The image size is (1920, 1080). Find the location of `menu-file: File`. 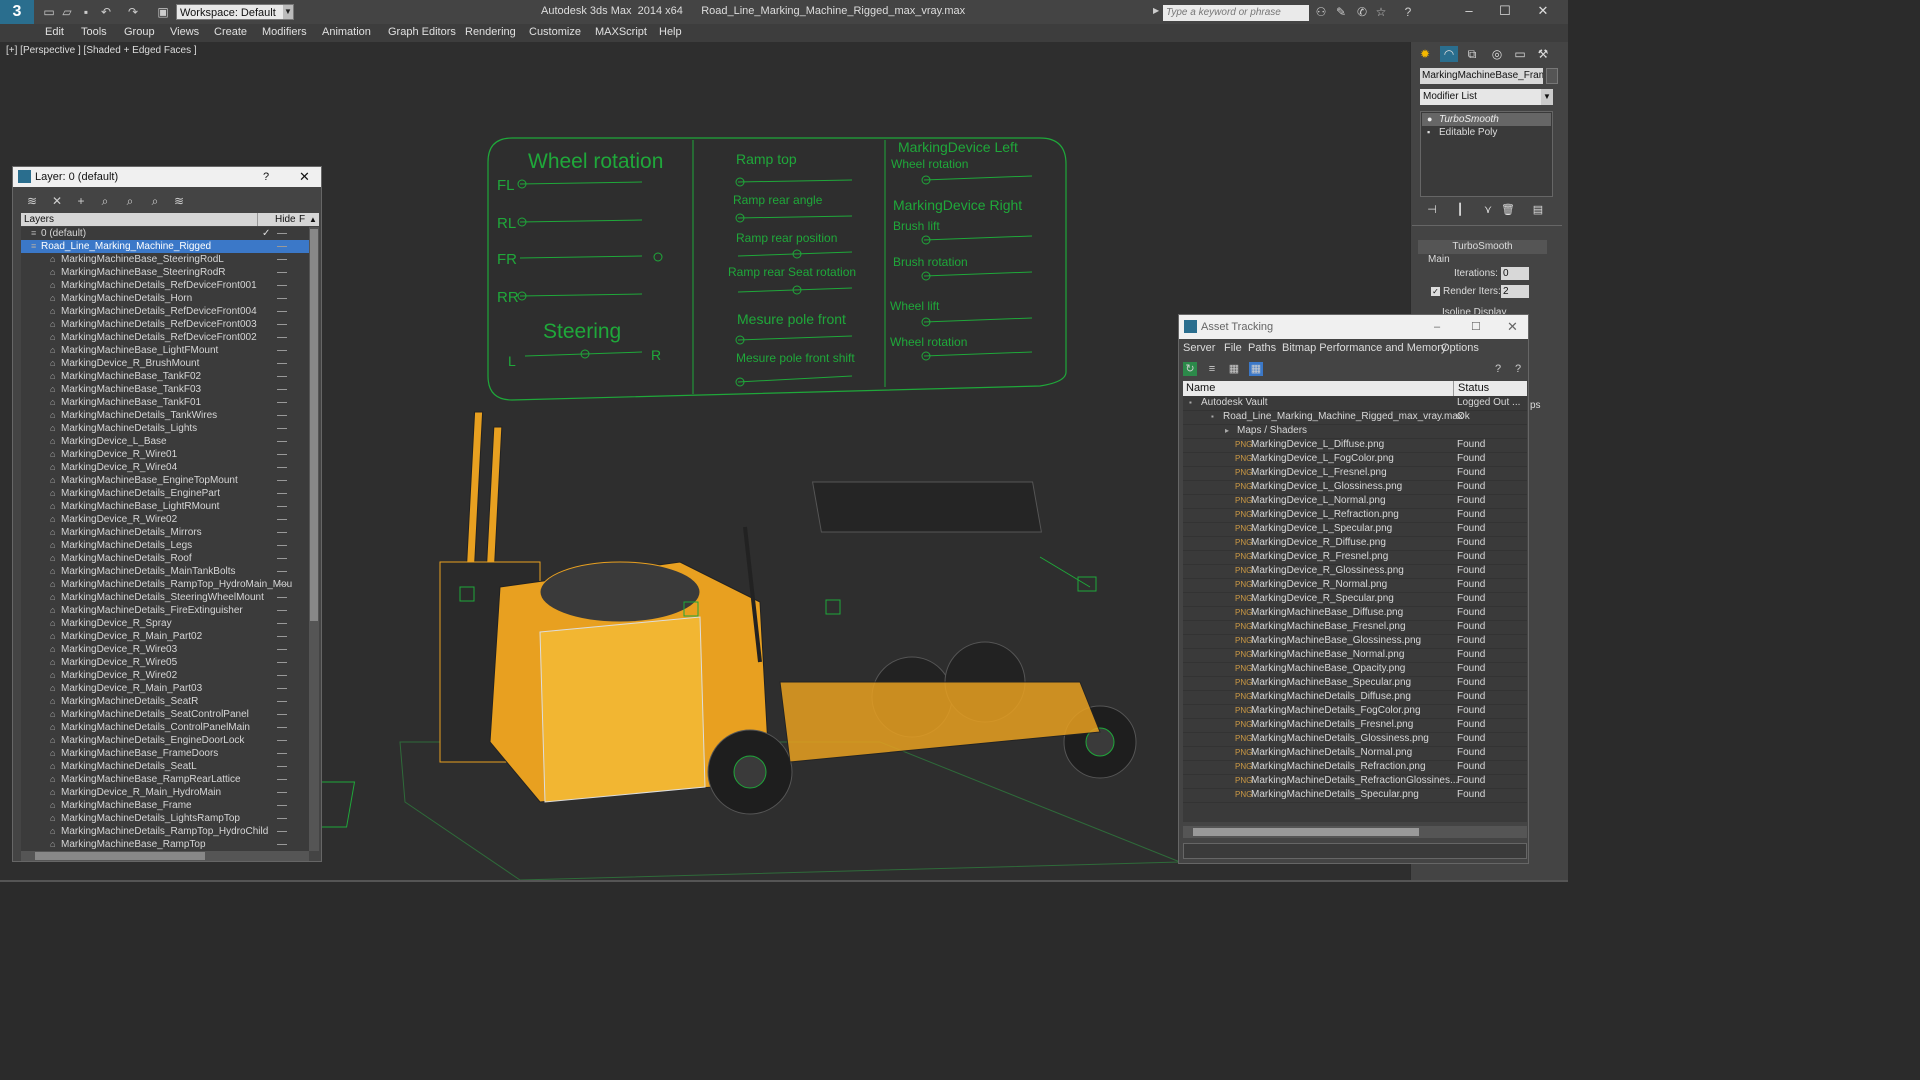

menu-file: File is located at coordinates (1233, 348).